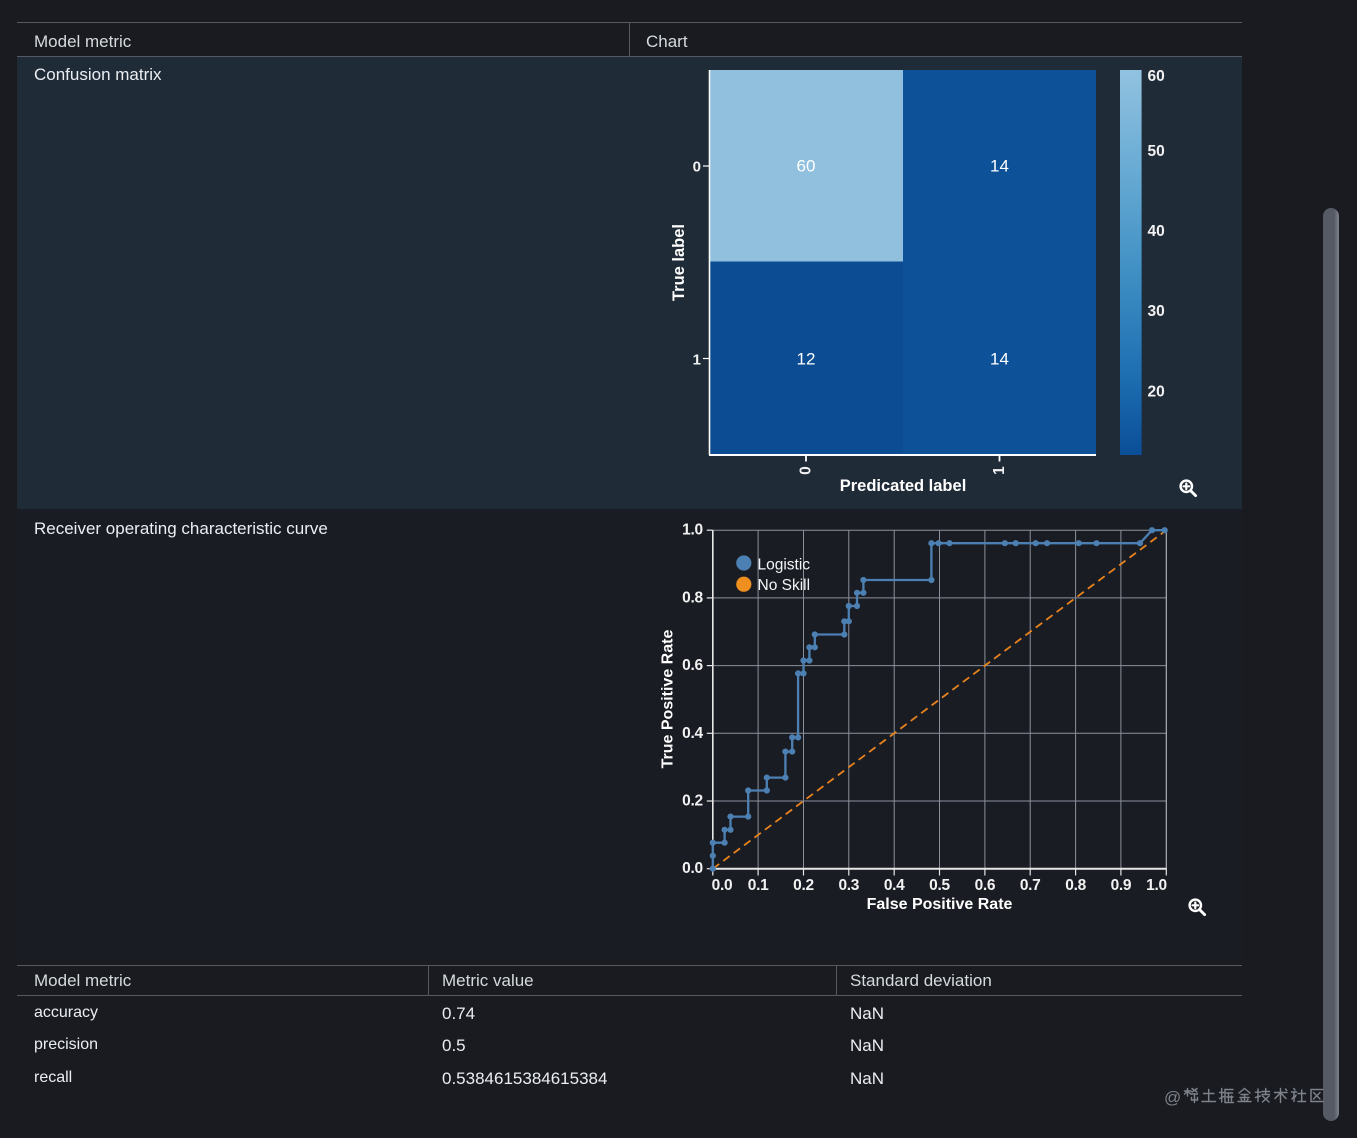 The height and width of the screenshot is (1138, 1357). I want to click on svg-text: 0.9, so click(1121, 885).